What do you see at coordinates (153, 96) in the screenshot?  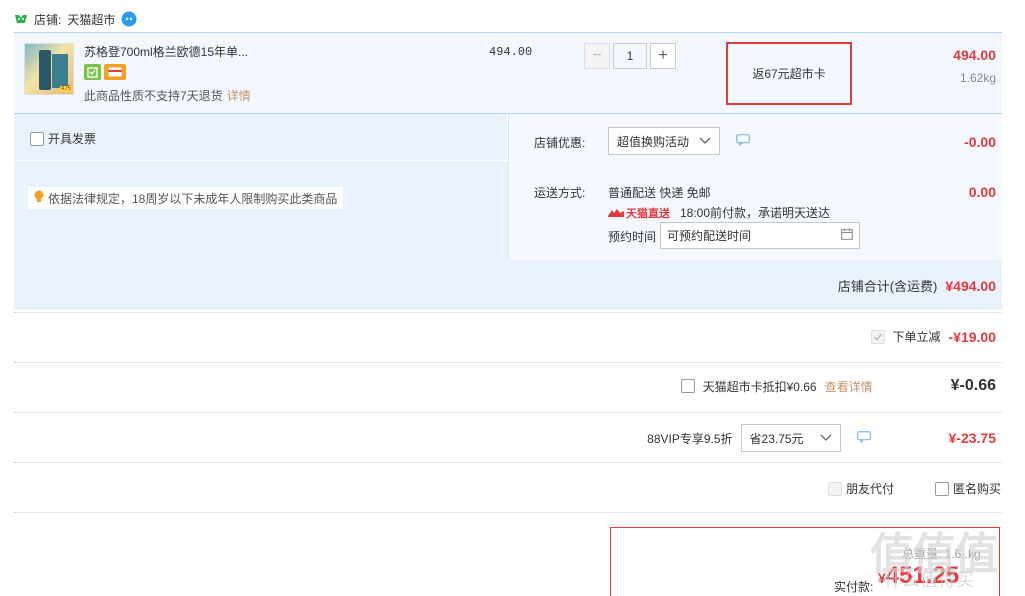 I see `no-return-text: 此商品性质不支持7天退货` at bounding box center [153, 96].